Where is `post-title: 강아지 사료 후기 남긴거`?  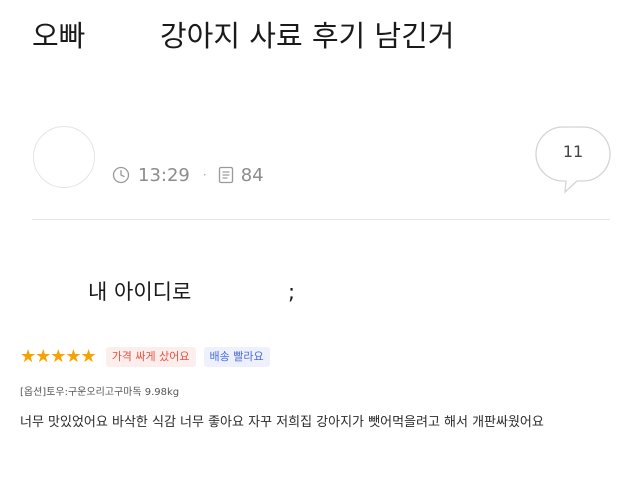 post-title: 강아지 사료 후기 남긴거 is located at coordinates (307, 36).